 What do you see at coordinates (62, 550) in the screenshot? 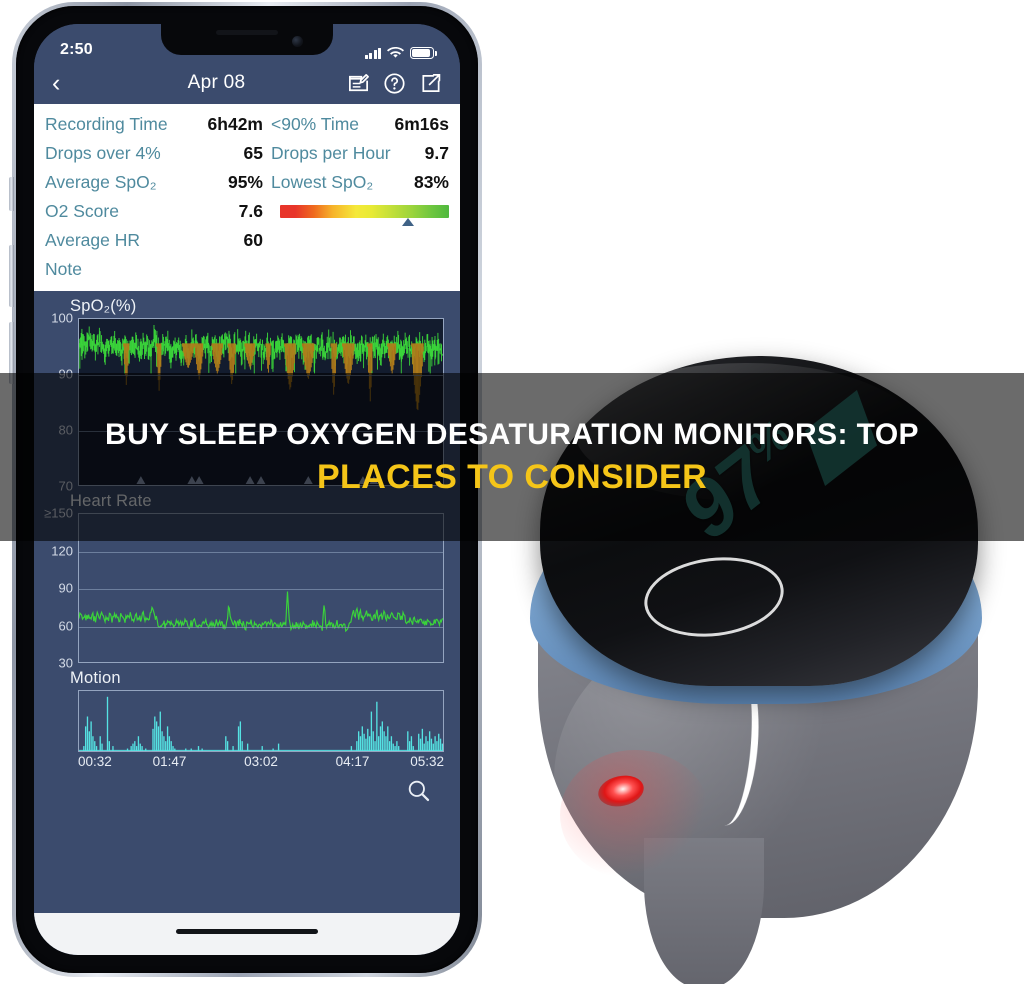
I see `y-tick-label: 120` at bounding box center [62, 550].